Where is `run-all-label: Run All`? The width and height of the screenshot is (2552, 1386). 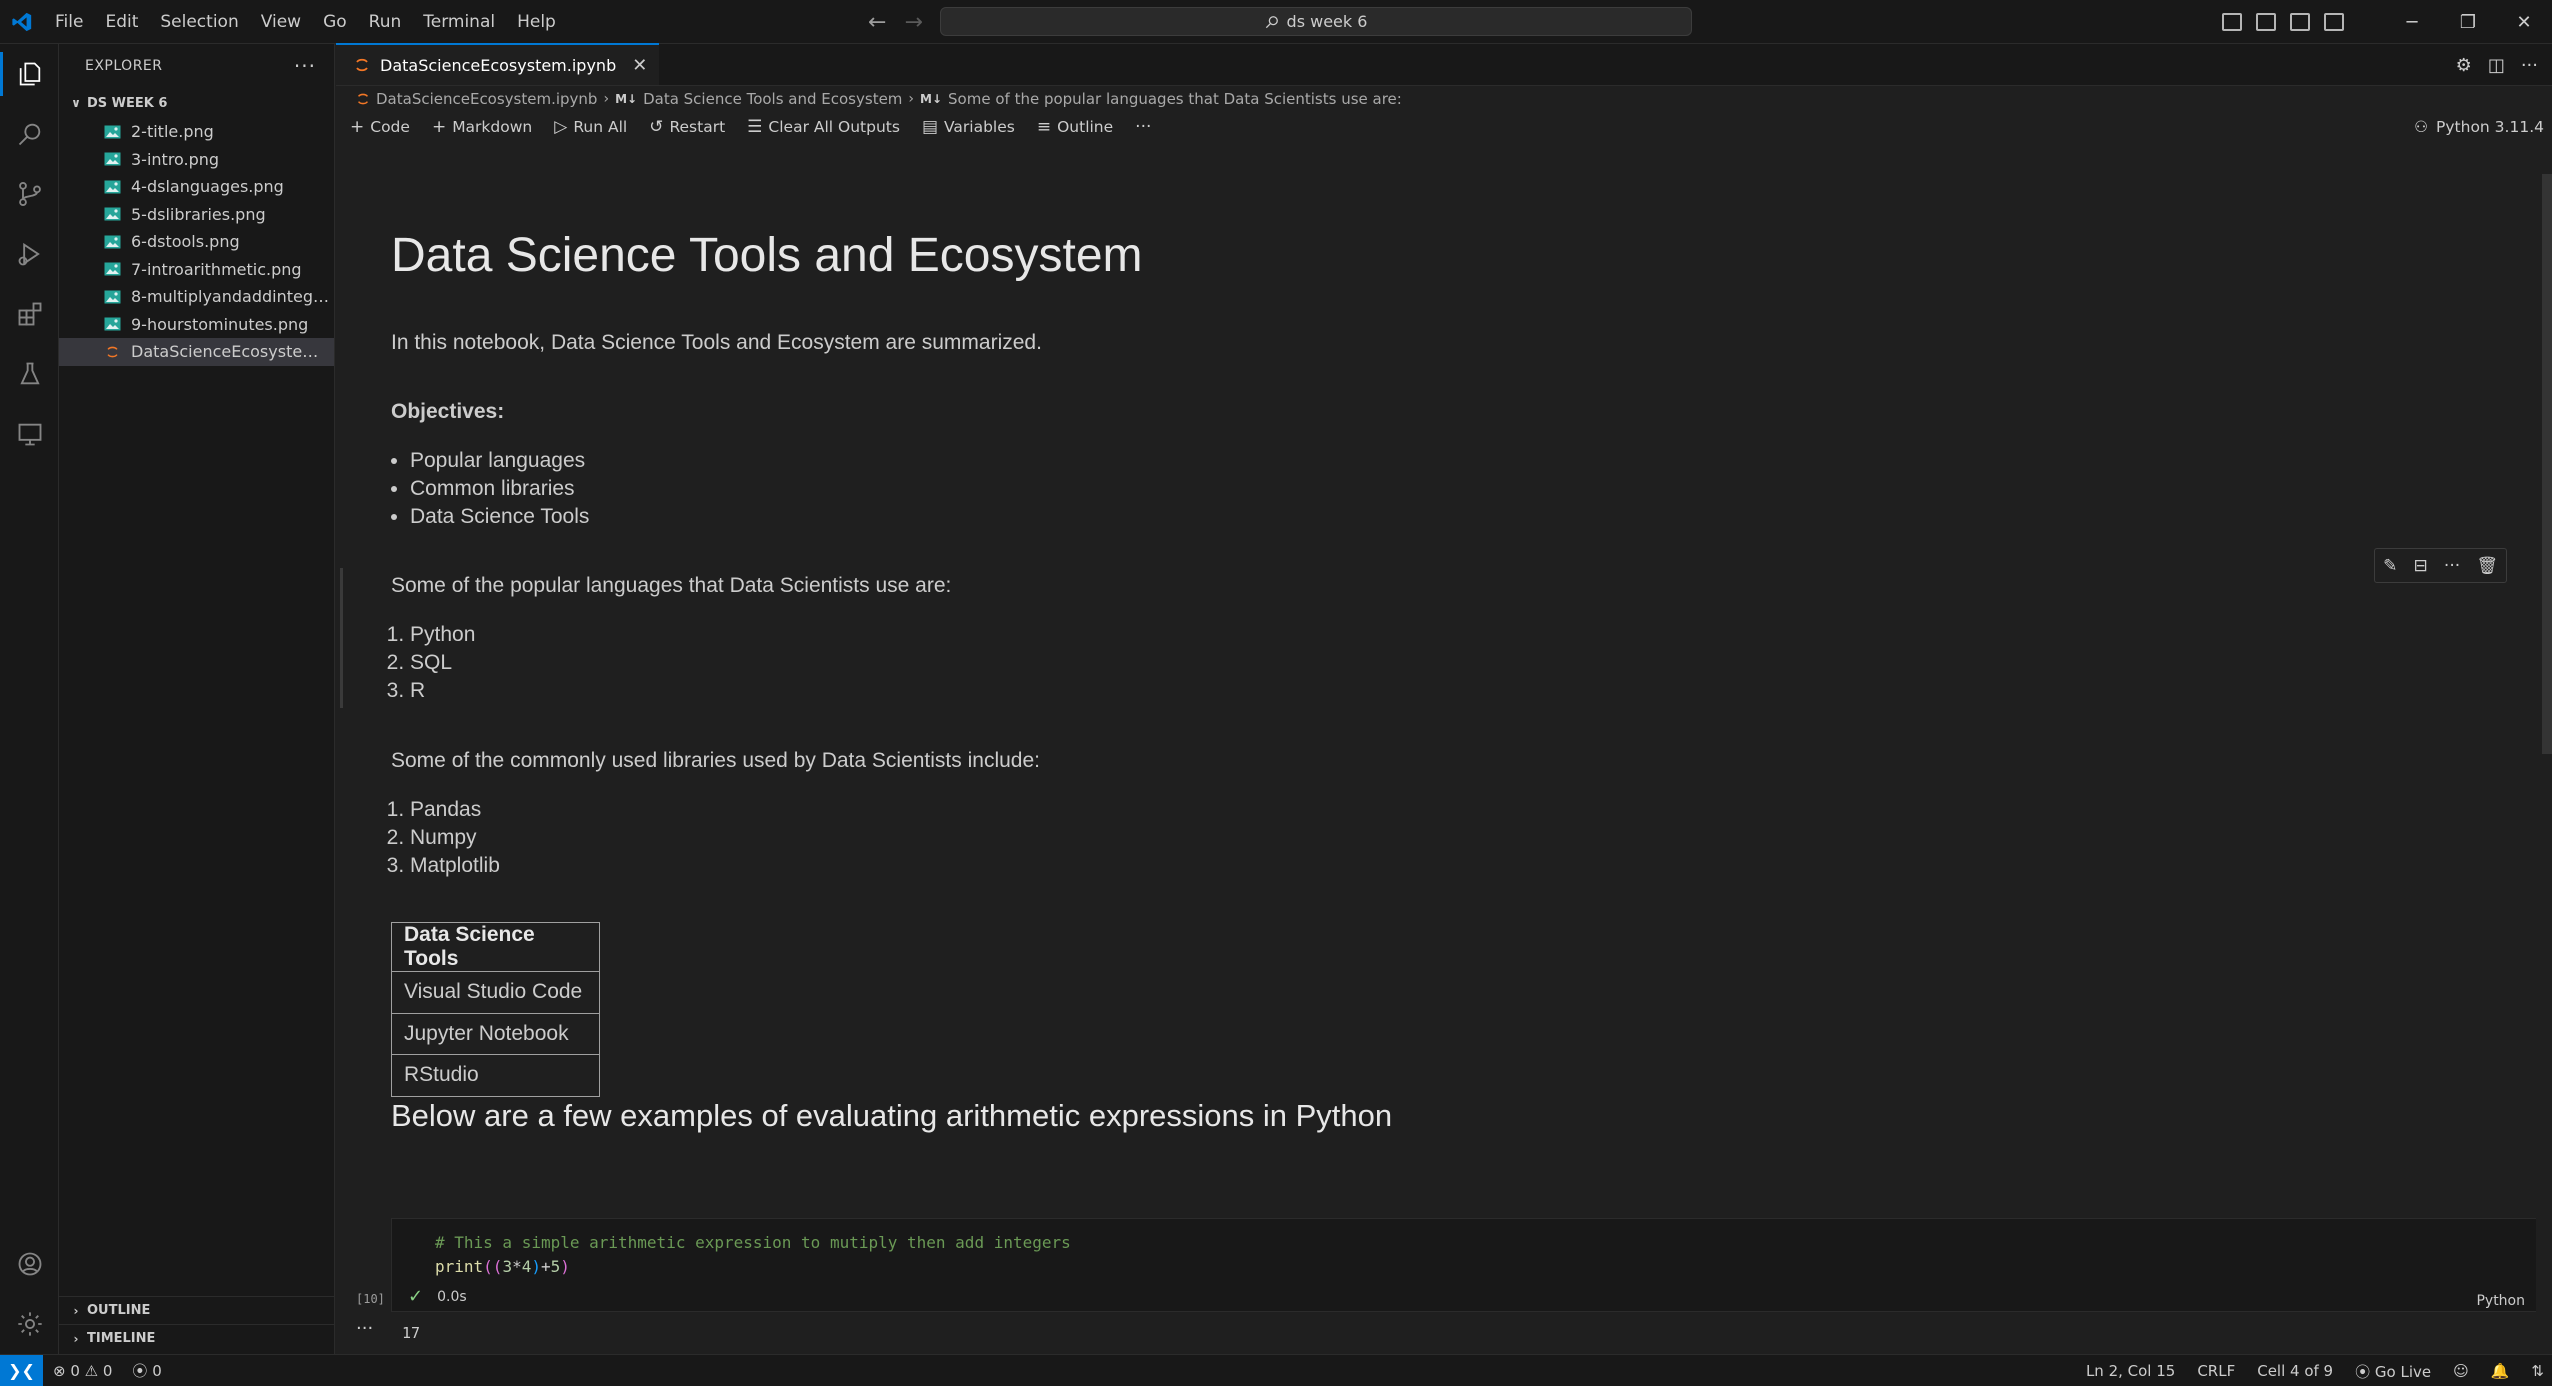 run-all-label: Run All is located at coordinates (600, 127).